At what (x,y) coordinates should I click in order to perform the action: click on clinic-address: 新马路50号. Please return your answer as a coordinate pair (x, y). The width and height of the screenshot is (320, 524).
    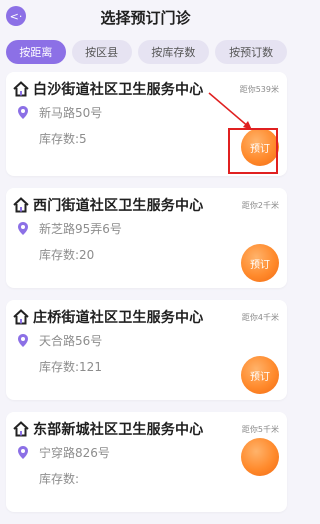
    Looking at the image, I should click on (71, 113).